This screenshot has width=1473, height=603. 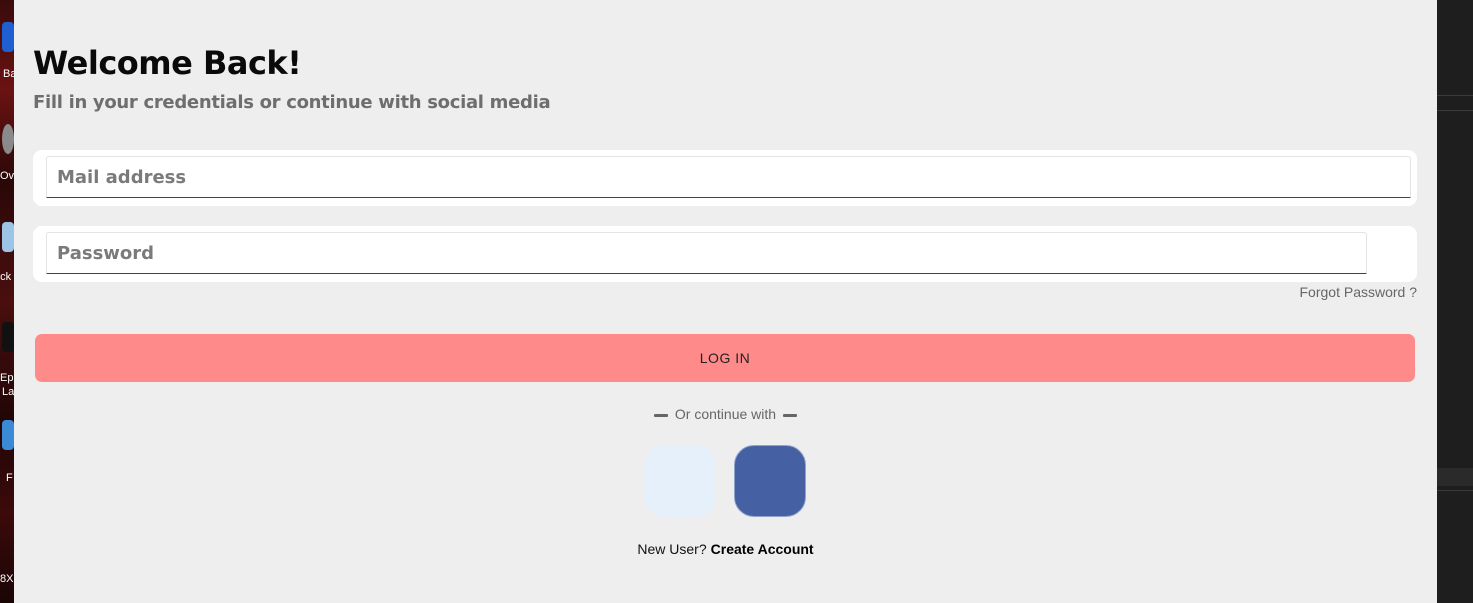 I want to click on password-field-container, so click(x=725, y=254).